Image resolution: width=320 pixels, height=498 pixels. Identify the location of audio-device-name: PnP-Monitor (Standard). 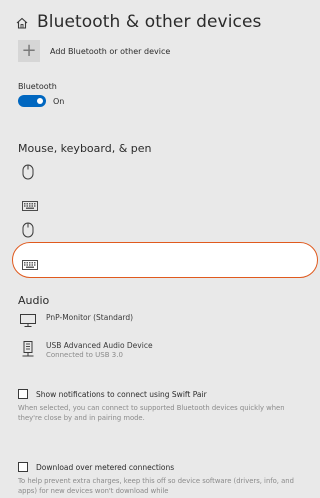
(90, 317).